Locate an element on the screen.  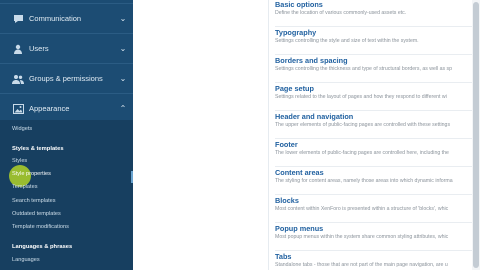
submenu-widgets: Widgets is located at coordinates (22, 129).